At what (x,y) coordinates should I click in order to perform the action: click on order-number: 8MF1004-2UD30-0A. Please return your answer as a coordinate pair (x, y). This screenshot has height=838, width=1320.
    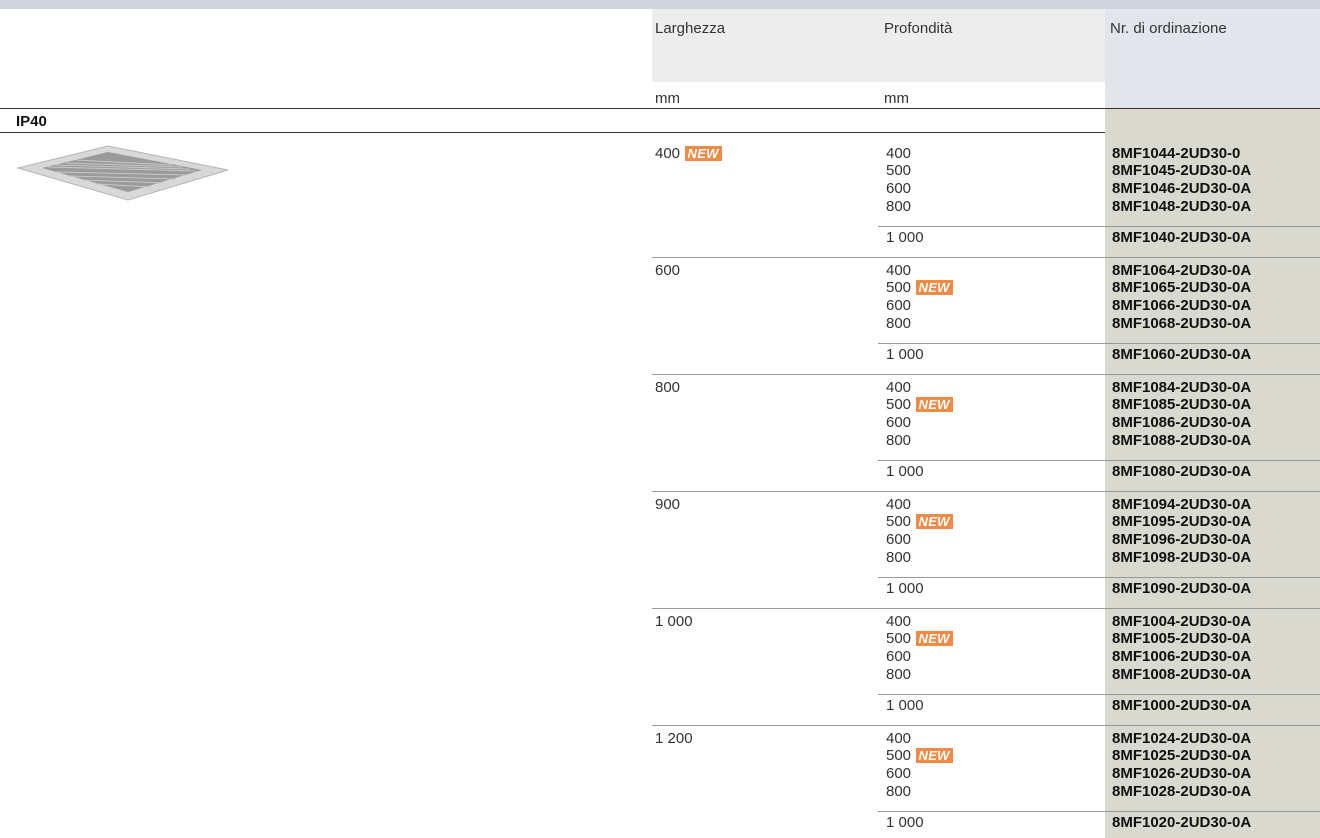
    Looking at the image, I should click on (1182, 621).